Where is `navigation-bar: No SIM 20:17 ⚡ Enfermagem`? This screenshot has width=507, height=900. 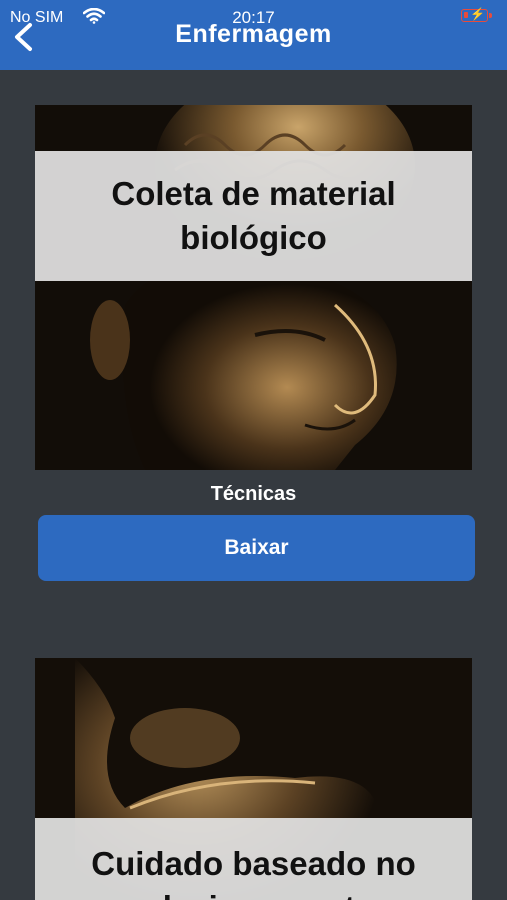 navigation-bar: No SIM 20:17 ⚡ Enfermagem is located at coordinates (253, 35).